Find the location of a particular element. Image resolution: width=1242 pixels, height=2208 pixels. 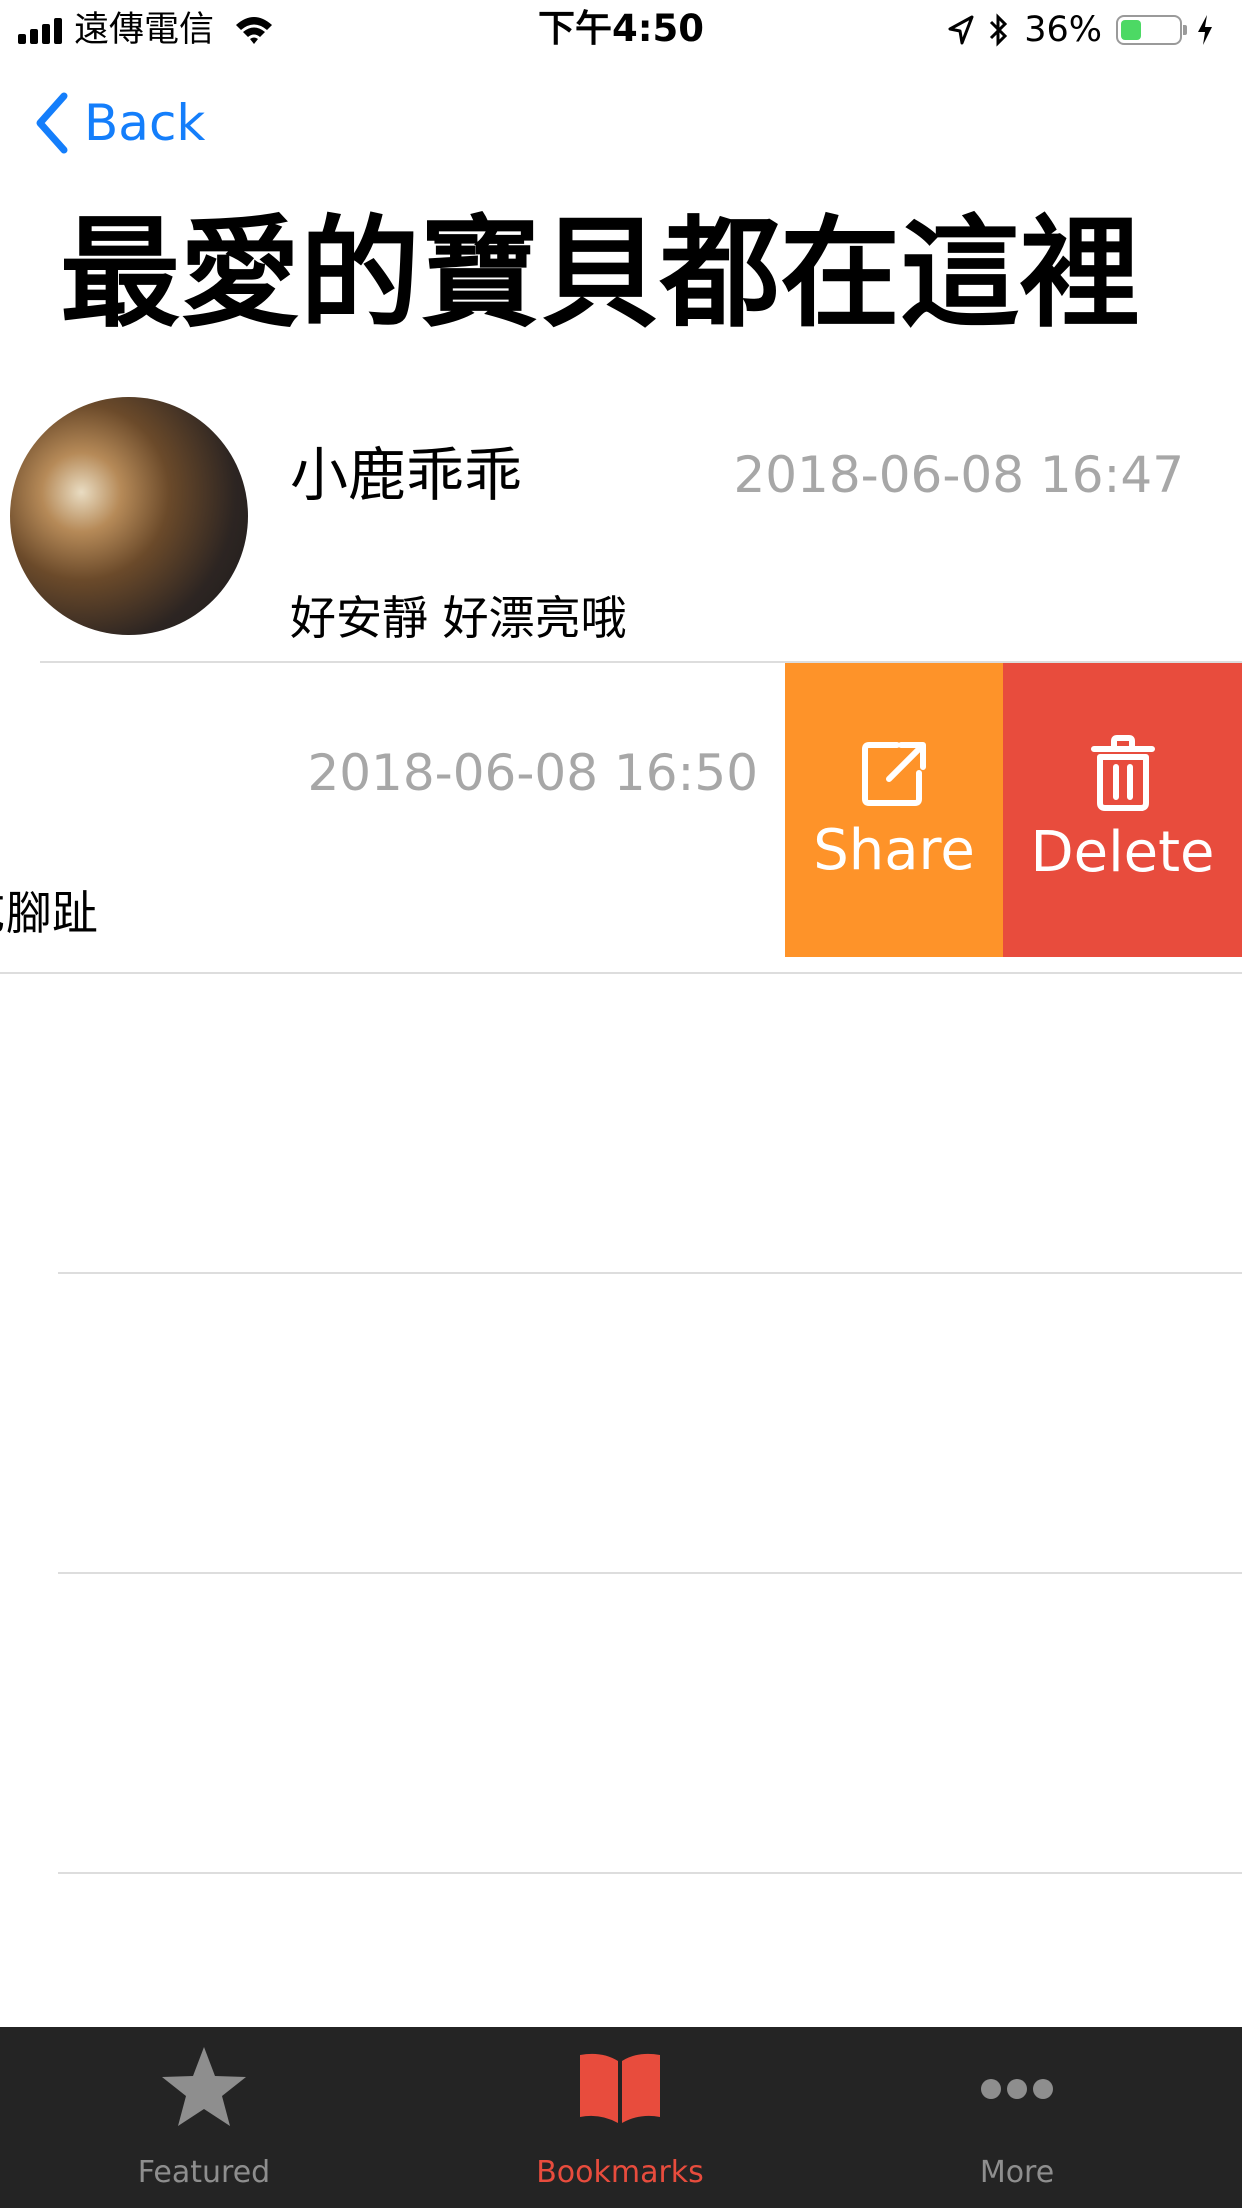

chevron-left-icon is located at coordinates (52, 123).